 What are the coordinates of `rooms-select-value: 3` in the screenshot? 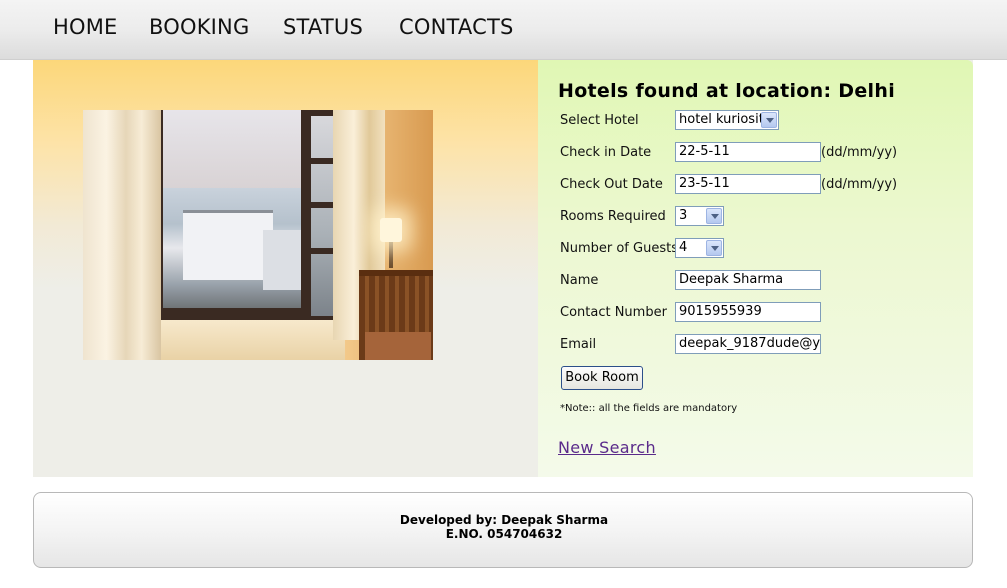 It's located at (683, 215).